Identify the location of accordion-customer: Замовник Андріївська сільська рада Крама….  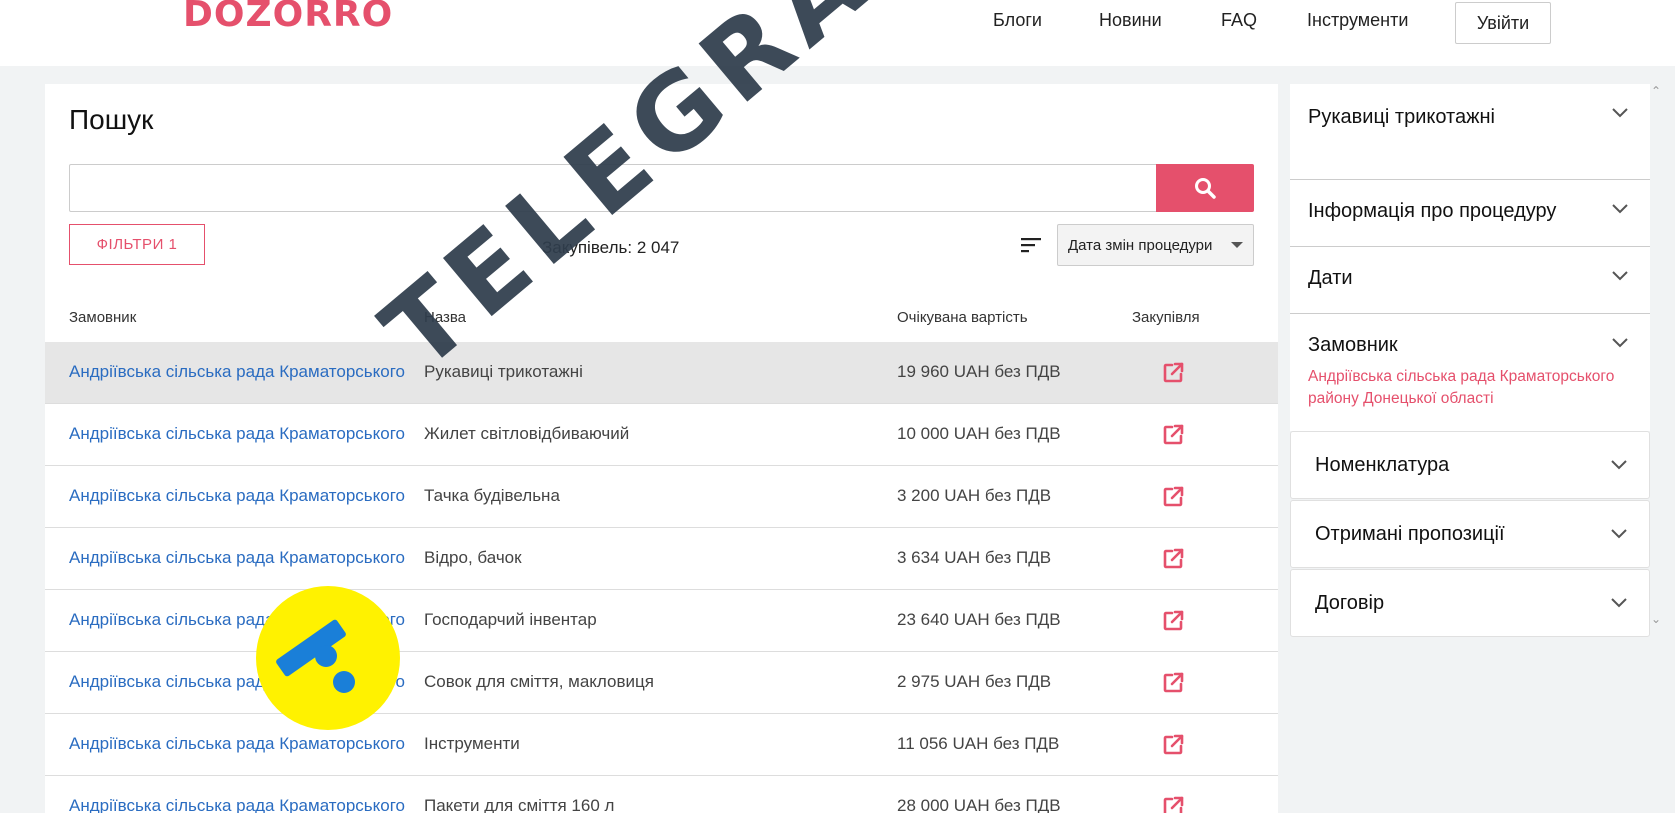
(1470, 372).